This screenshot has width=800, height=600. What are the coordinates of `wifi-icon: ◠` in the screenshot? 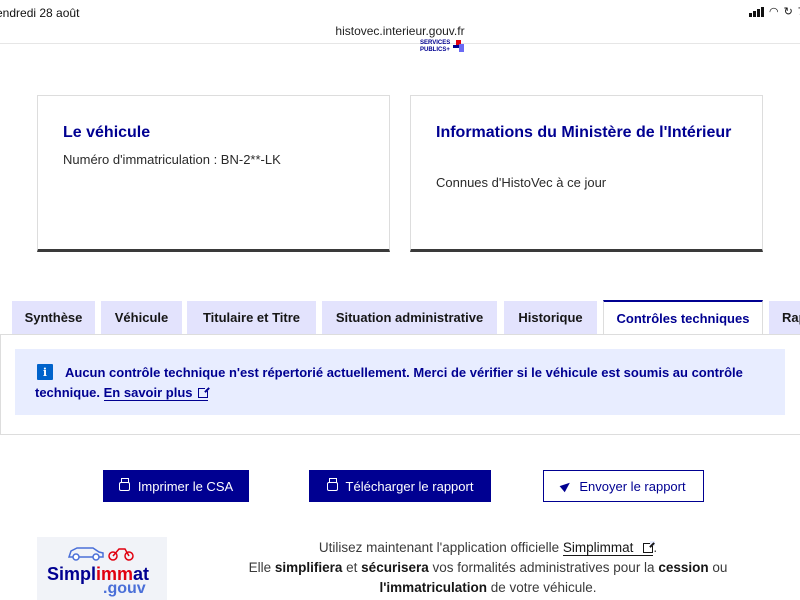 It's located at (774, 12).